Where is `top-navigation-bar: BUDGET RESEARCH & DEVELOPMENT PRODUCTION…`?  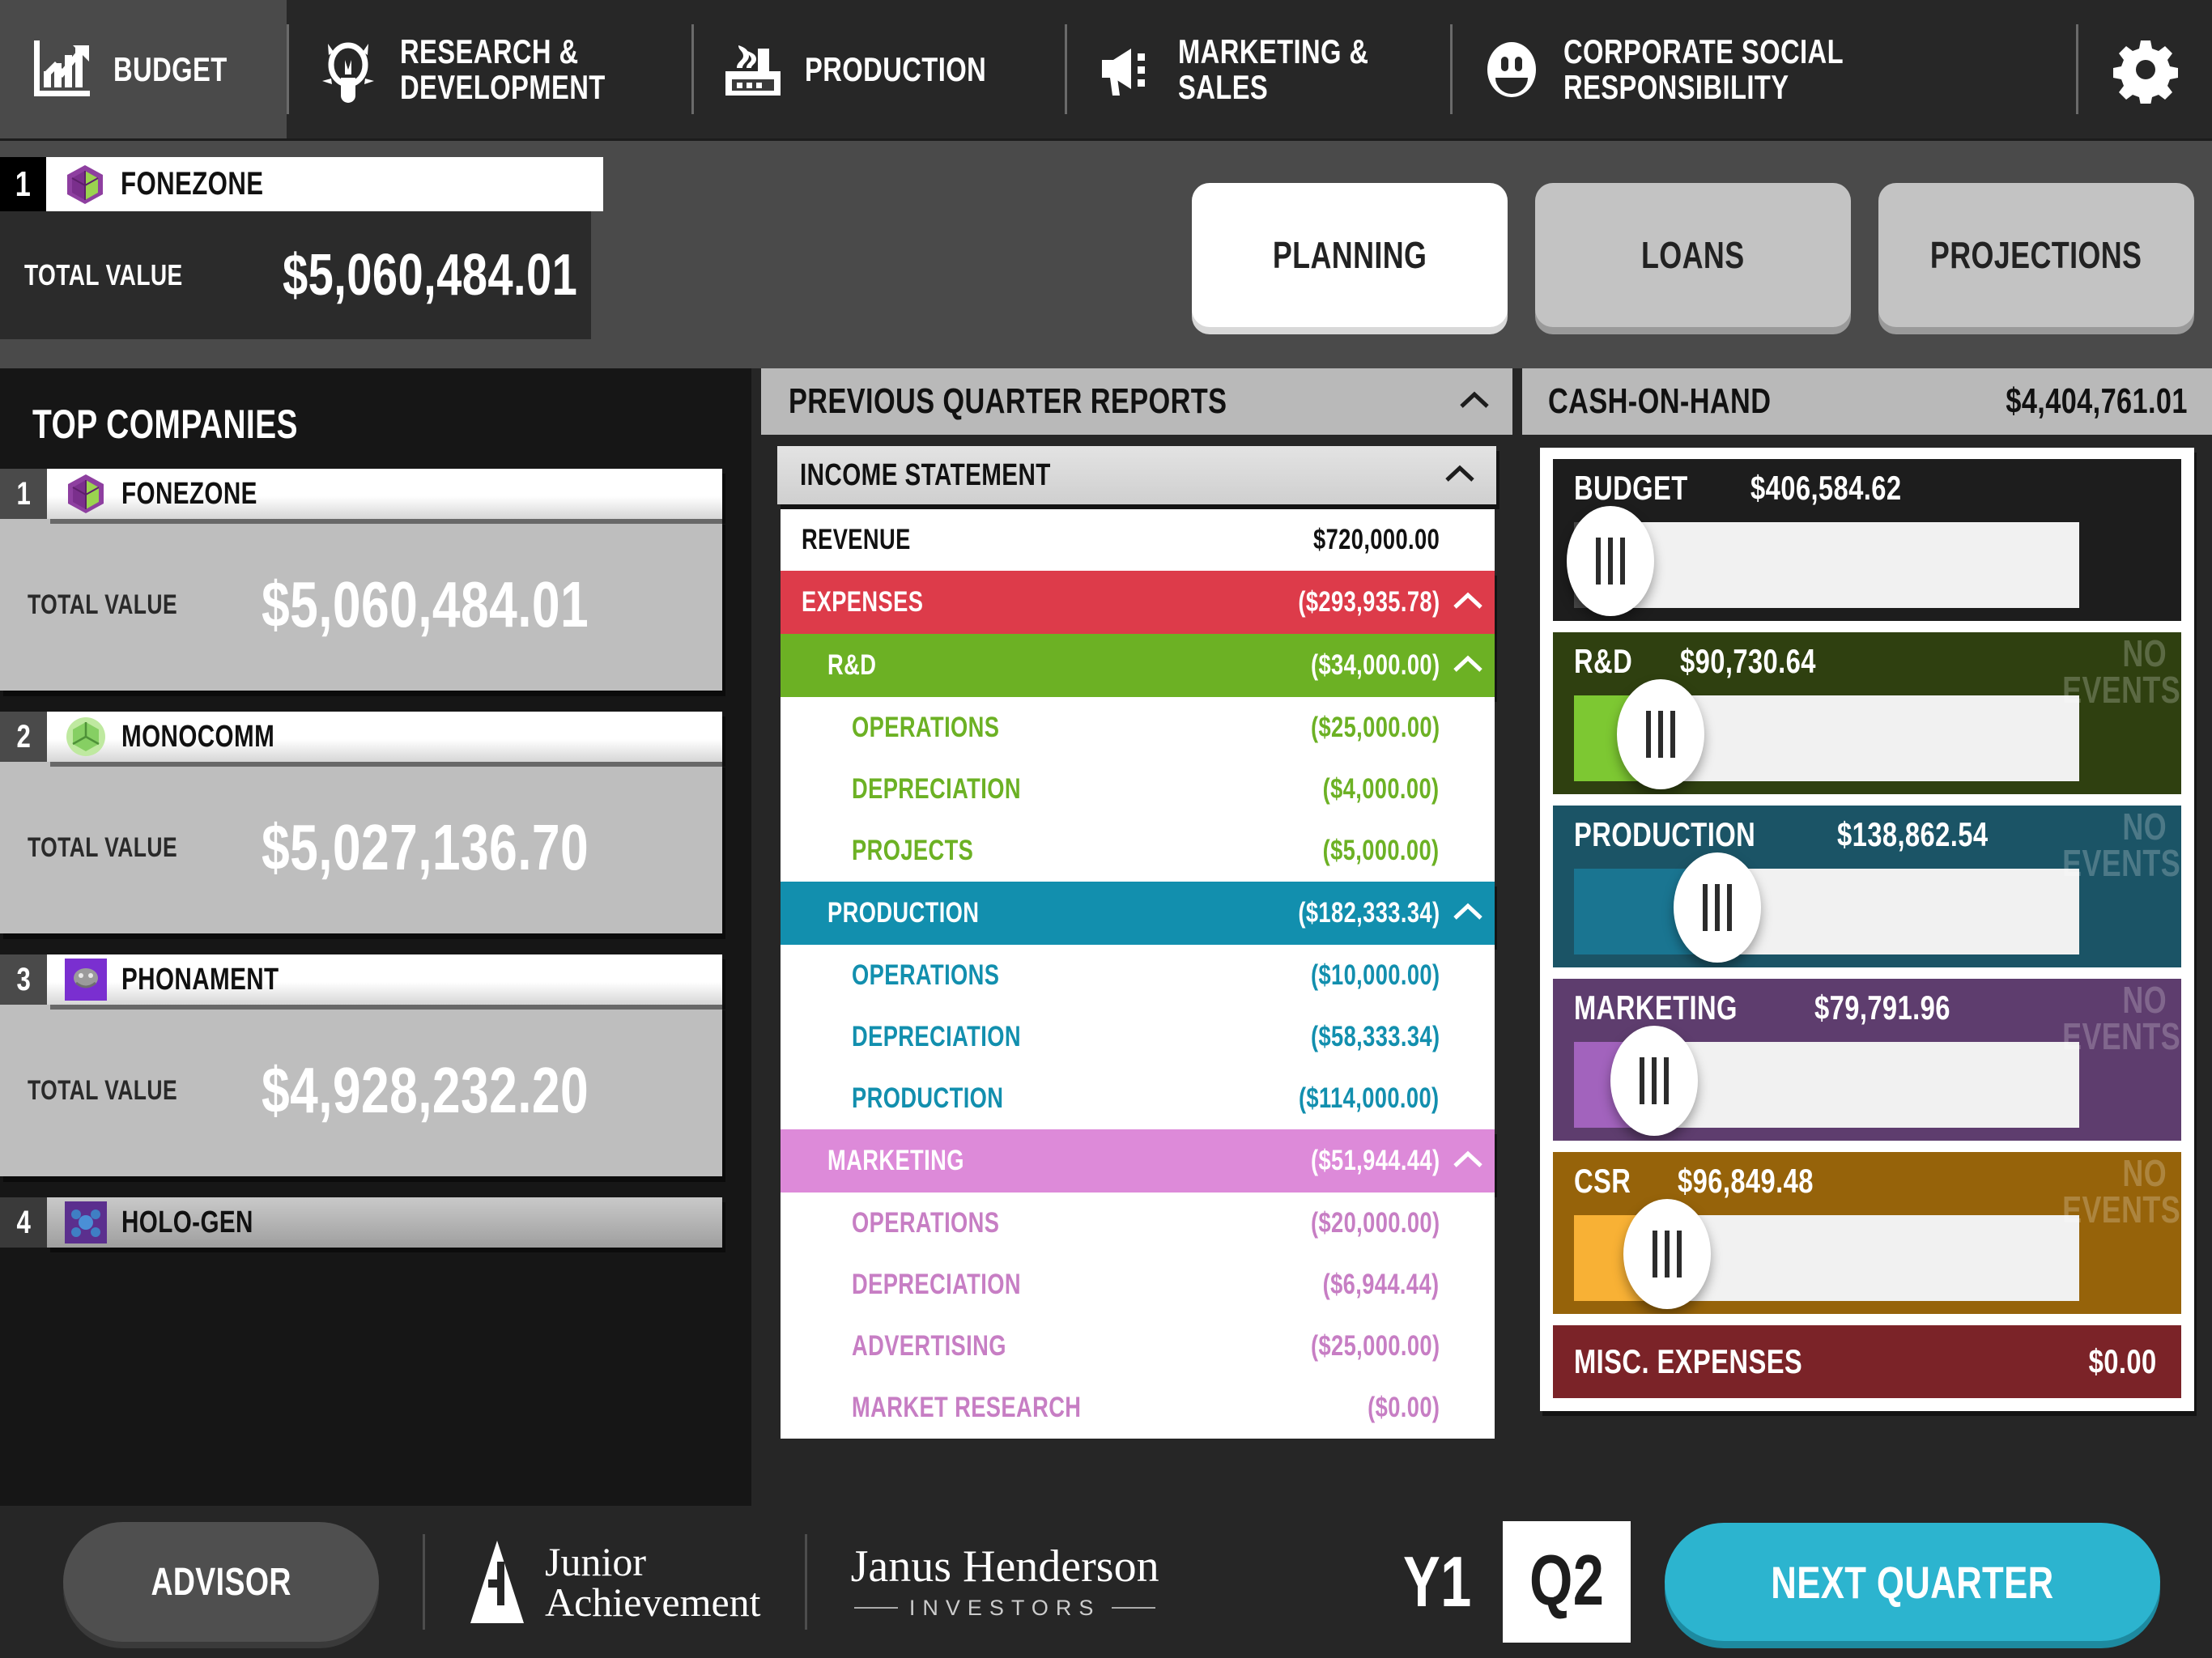
top-navigation-bar: BUDGET RESEARCH & DEVELOPMENT PRODUCTION… is located at coordinates (1106, 70).